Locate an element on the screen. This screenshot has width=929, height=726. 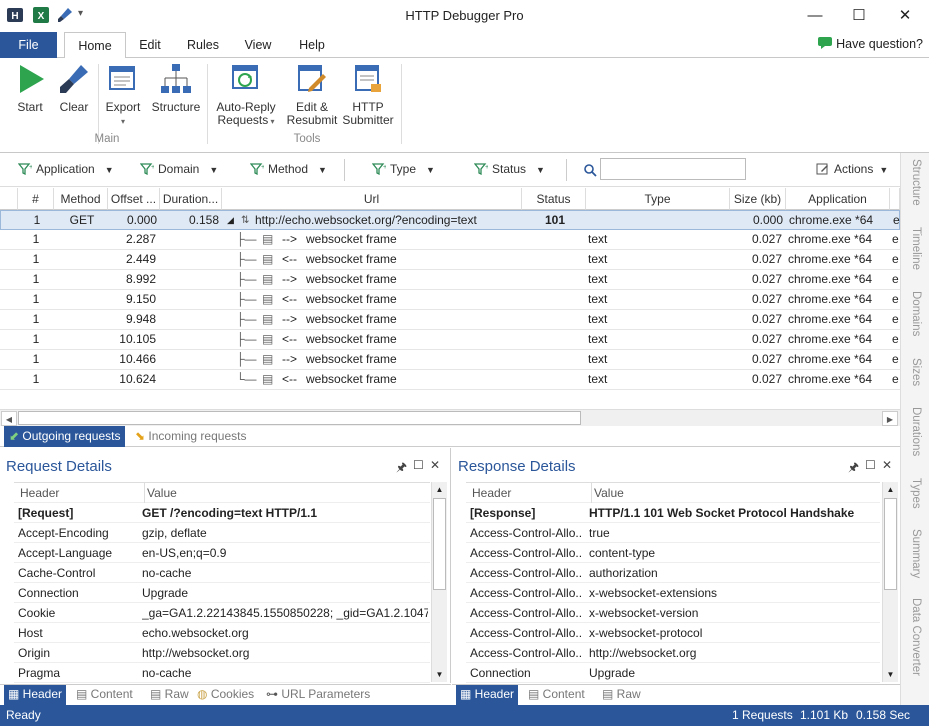
cell-offset: 2.449 is located at coordinates (140, 259).